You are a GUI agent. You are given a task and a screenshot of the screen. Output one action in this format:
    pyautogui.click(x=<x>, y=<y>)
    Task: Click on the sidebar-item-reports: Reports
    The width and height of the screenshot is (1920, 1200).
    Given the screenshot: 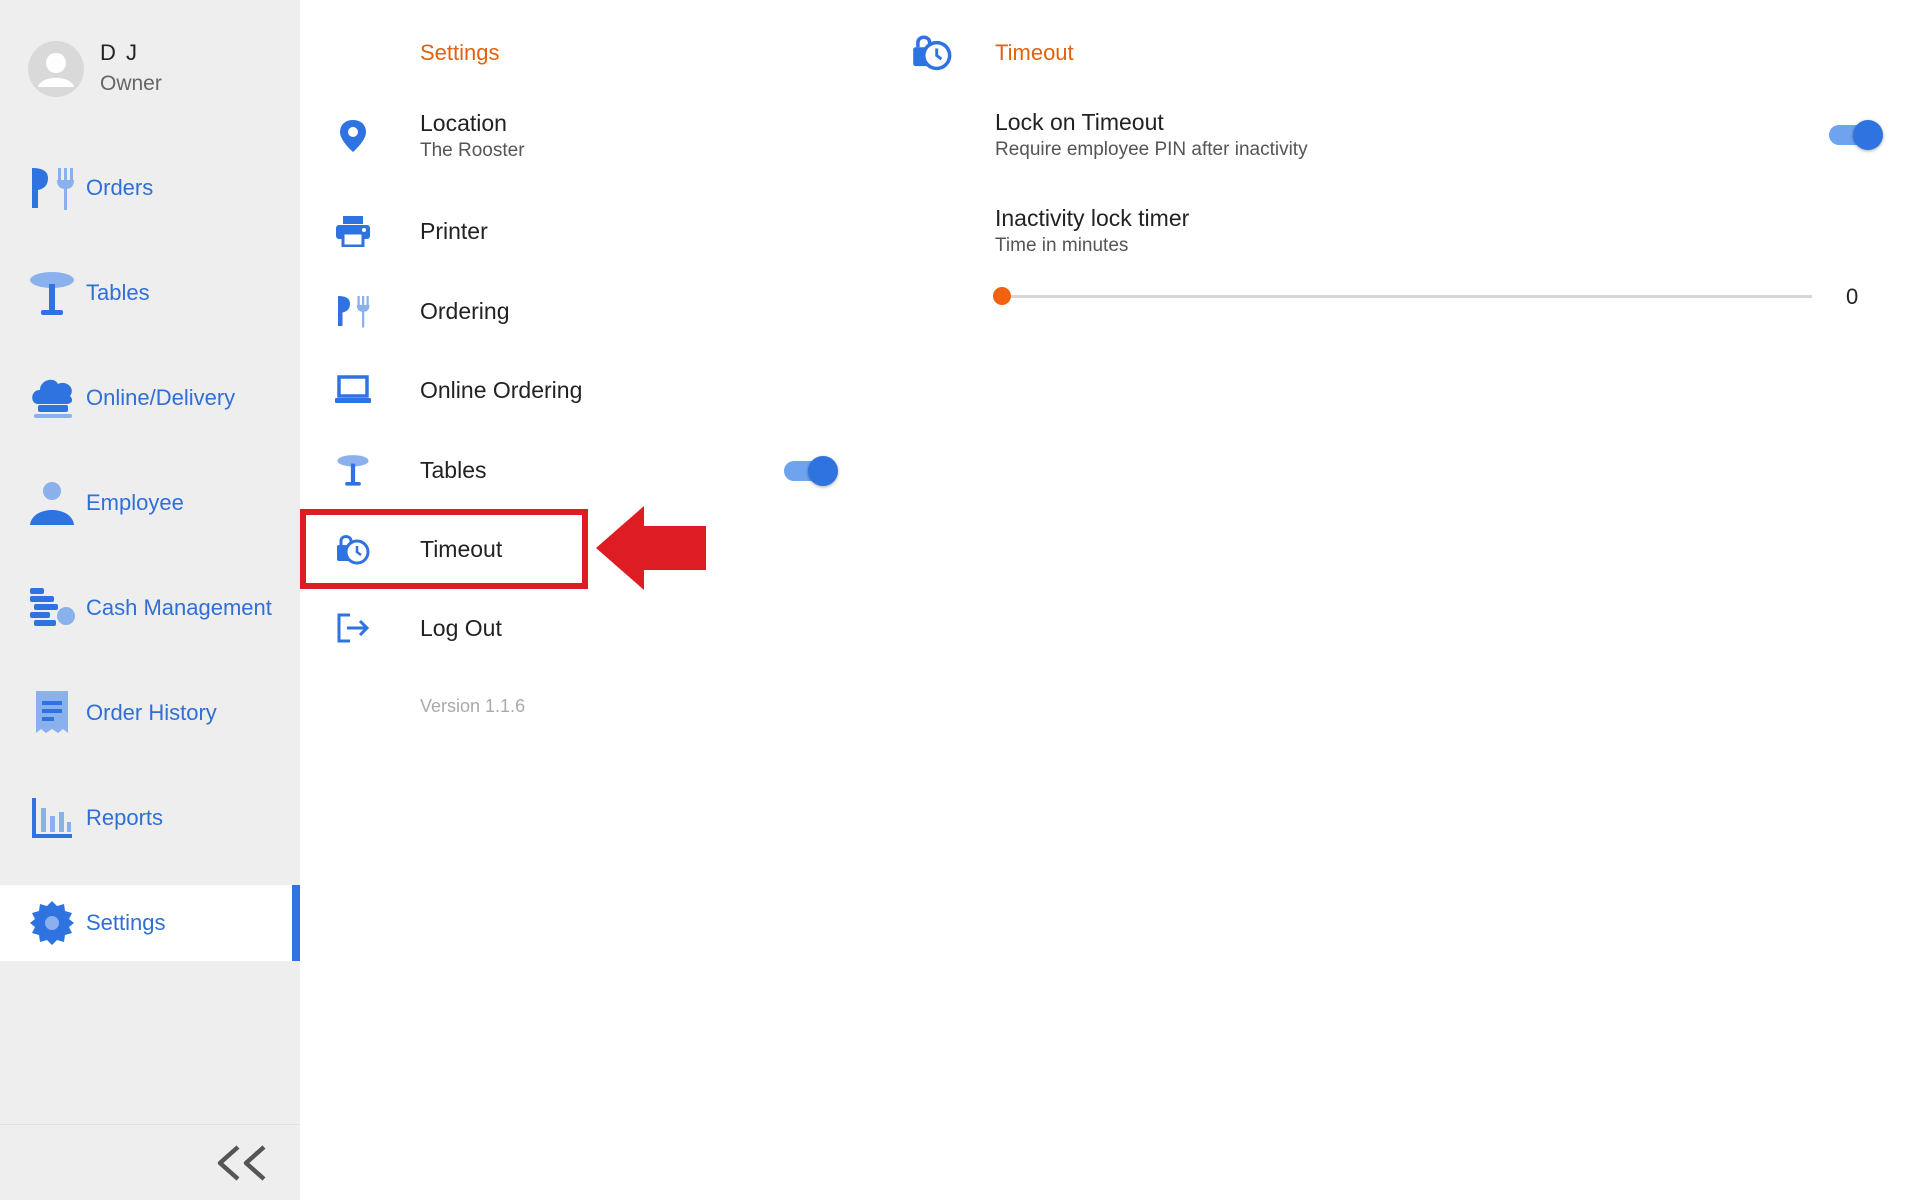 What is the action you would take?
    pyautogui.click(x=150, y=818)
    